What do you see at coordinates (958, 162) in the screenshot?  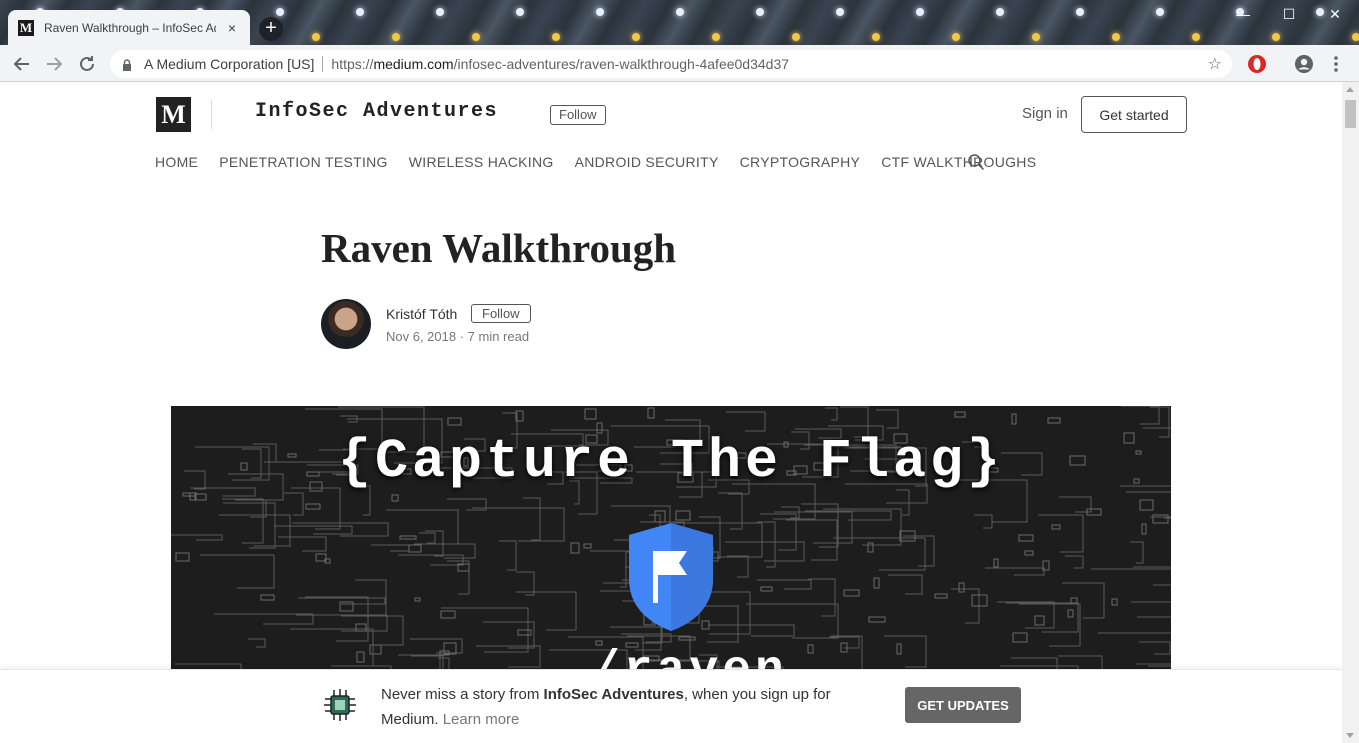 I see `nav-ctf-walkthroughs: CTF WALKTHROUGHS` at bounding box center [958, 162].